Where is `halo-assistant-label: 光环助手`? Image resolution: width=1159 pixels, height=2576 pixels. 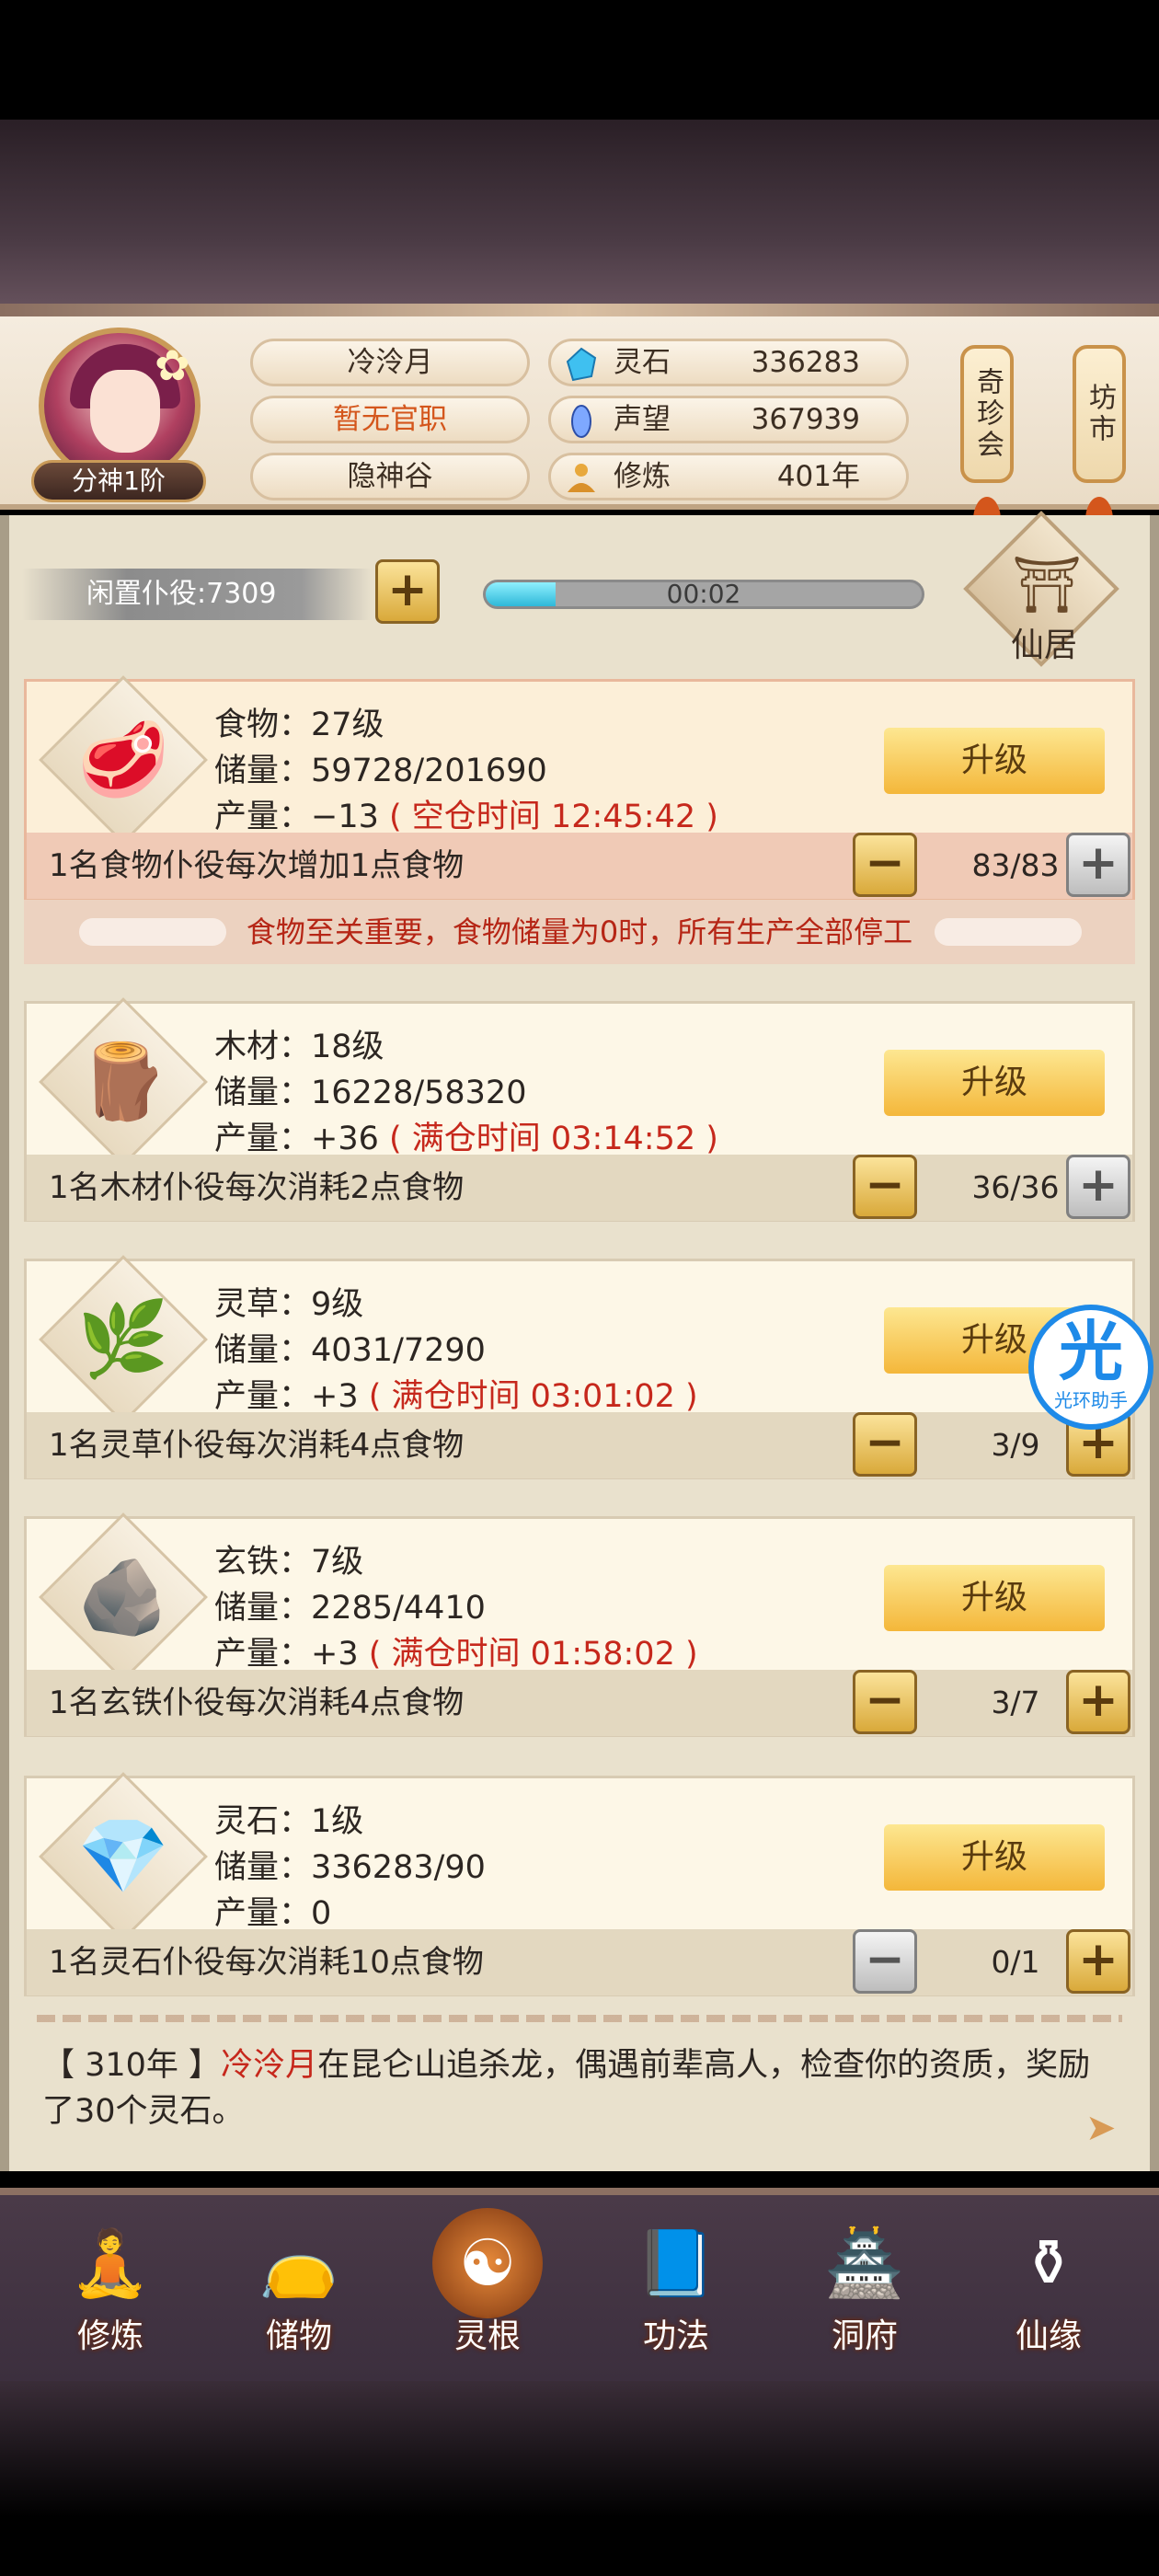
halo-assistant-label: 光环助手 is located at coordinates (1091, 1400).